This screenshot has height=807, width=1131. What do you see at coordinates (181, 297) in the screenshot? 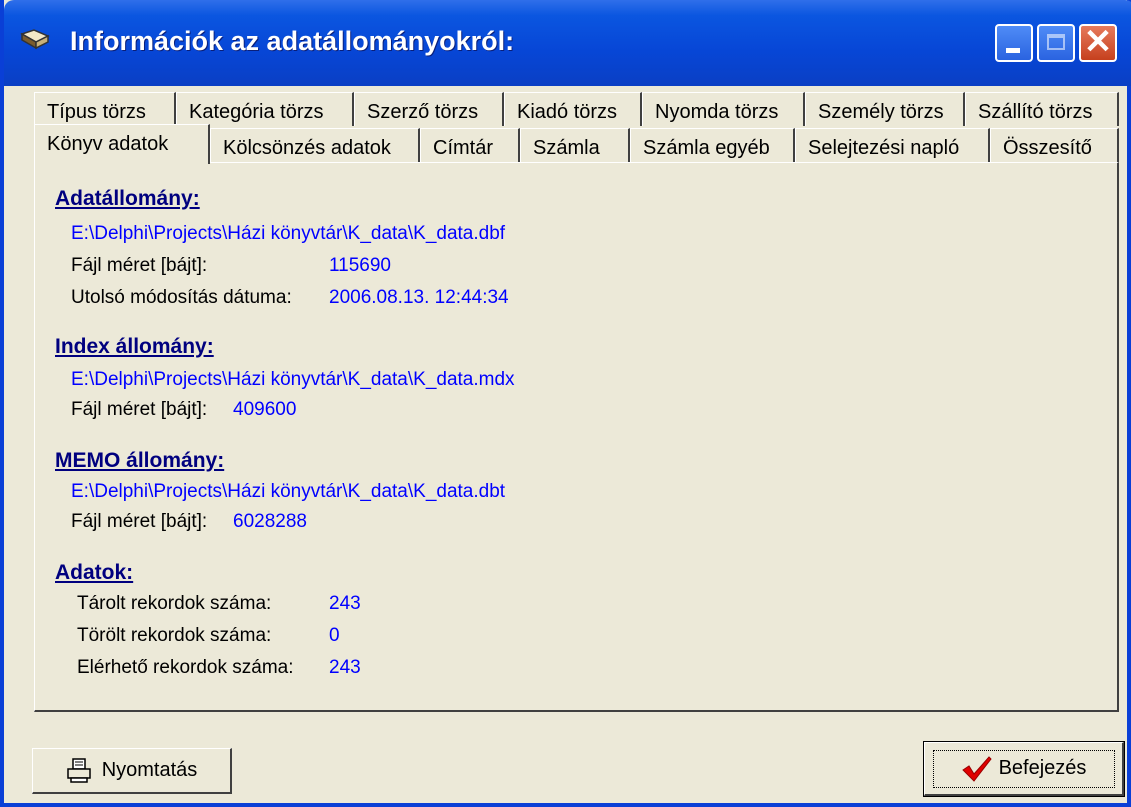
I see `data-file-modified-label: Utolsó módosítás dátuma:` at bounding box center [181, 297].